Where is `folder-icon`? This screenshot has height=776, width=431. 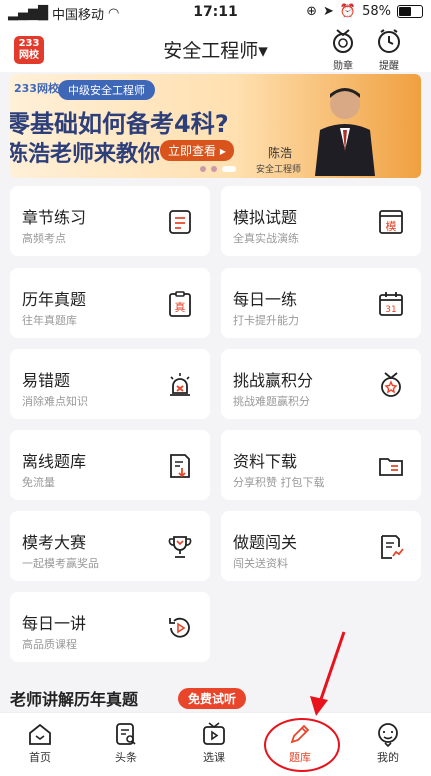
folder-icon is located at coordinates (391, 467).